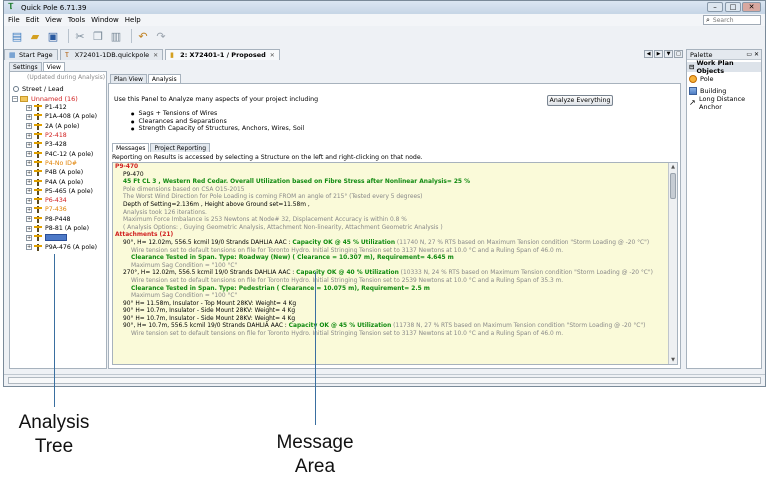 This screenshot has height=500, width=768. I want to click on tree-node: + P6-434, so click(59, 200).